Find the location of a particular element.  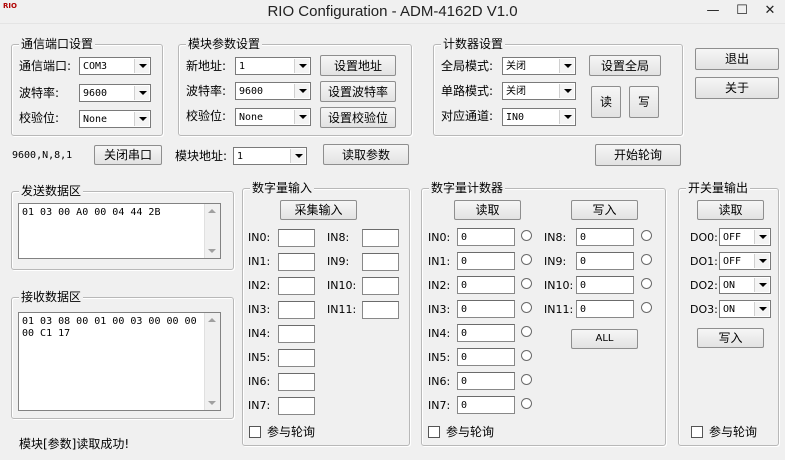

single-mode-select: 关闭 is located at coordinates (539, 91).